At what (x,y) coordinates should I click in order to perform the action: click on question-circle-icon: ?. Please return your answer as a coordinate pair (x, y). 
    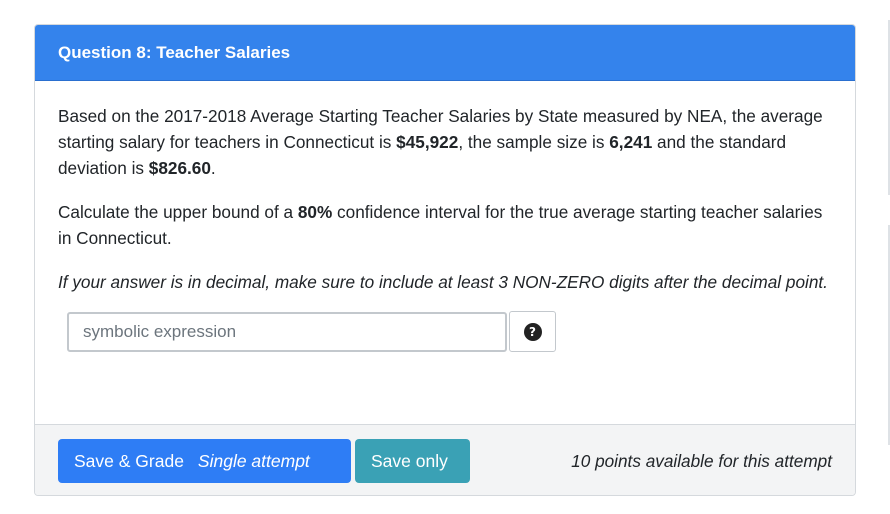
    Looking at the image, I should click on (532, 331).